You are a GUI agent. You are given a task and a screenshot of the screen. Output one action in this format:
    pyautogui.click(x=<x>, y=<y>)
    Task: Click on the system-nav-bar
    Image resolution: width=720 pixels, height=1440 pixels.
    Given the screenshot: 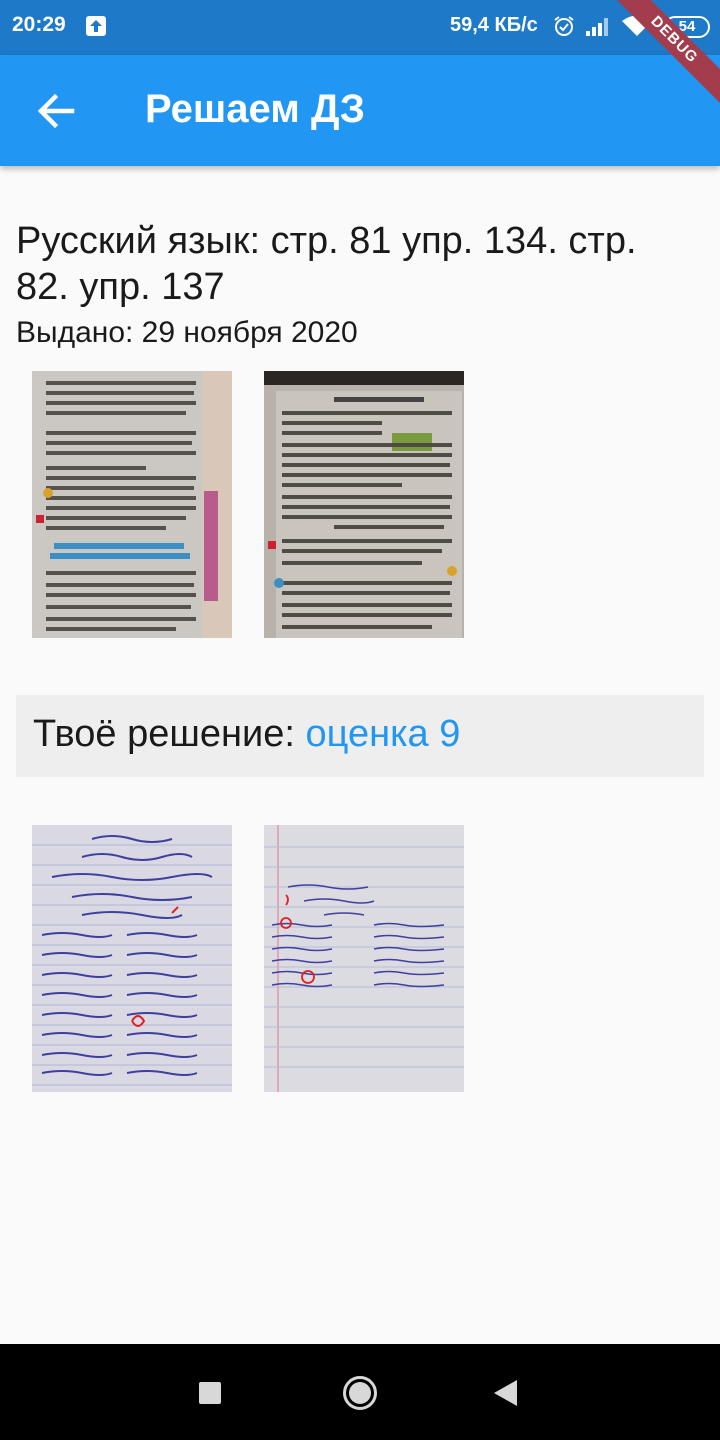 What is the action you would take?
    pyautogui.click(x=360, y=1392)
    